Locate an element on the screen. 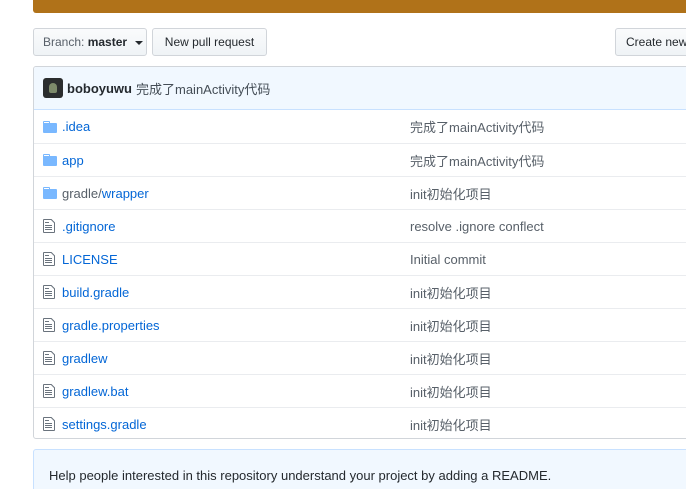 The width and height of the screenshot is (686, 489). file-name-cell: app is located at coordinates (236, 160).